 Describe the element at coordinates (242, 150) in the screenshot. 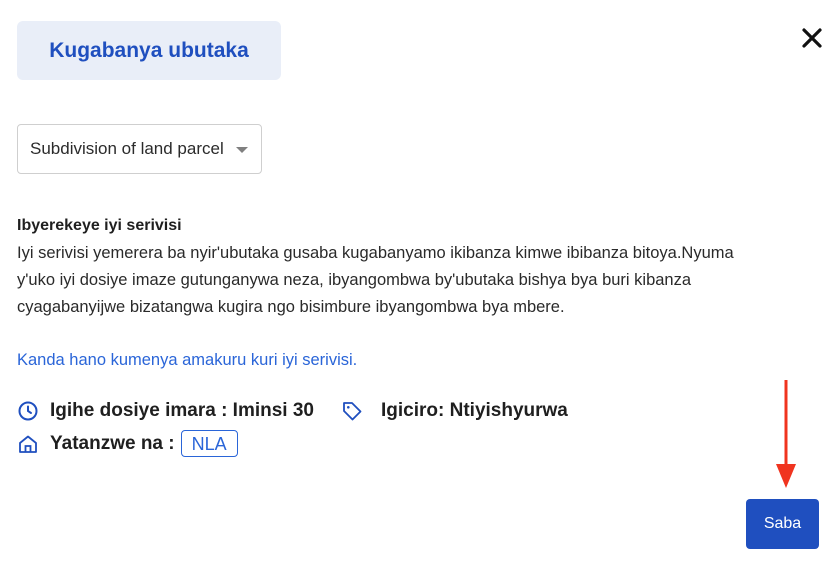

I see `dropdown-caret-icon` at that location.